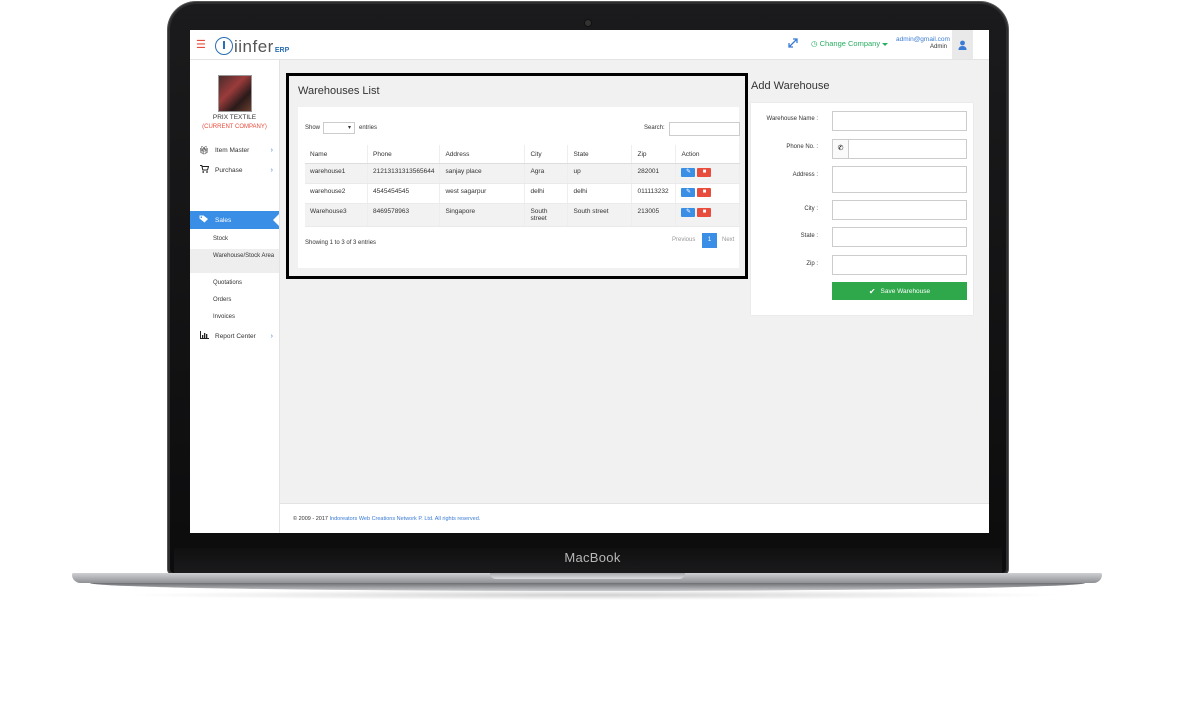 The width and height of the screenshot is (1185, 716). What do you see at coordinates (234, 317) in the screenshot?
I see `sidebar-subitem-invoices: Invoices` at bounding box center [234, 317].